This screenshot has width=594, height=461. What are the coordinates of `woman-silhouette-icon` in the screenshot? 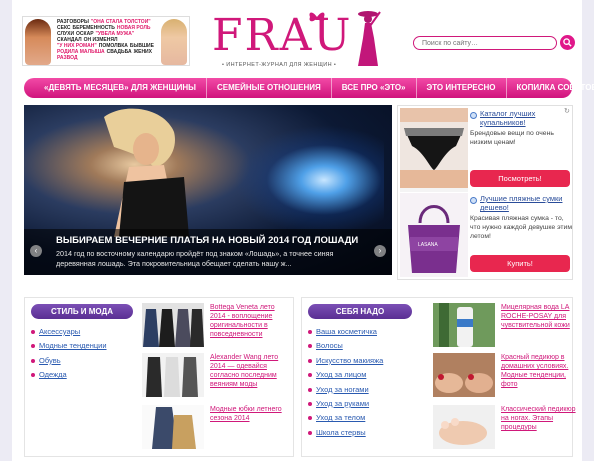 It's located at (369, 38).